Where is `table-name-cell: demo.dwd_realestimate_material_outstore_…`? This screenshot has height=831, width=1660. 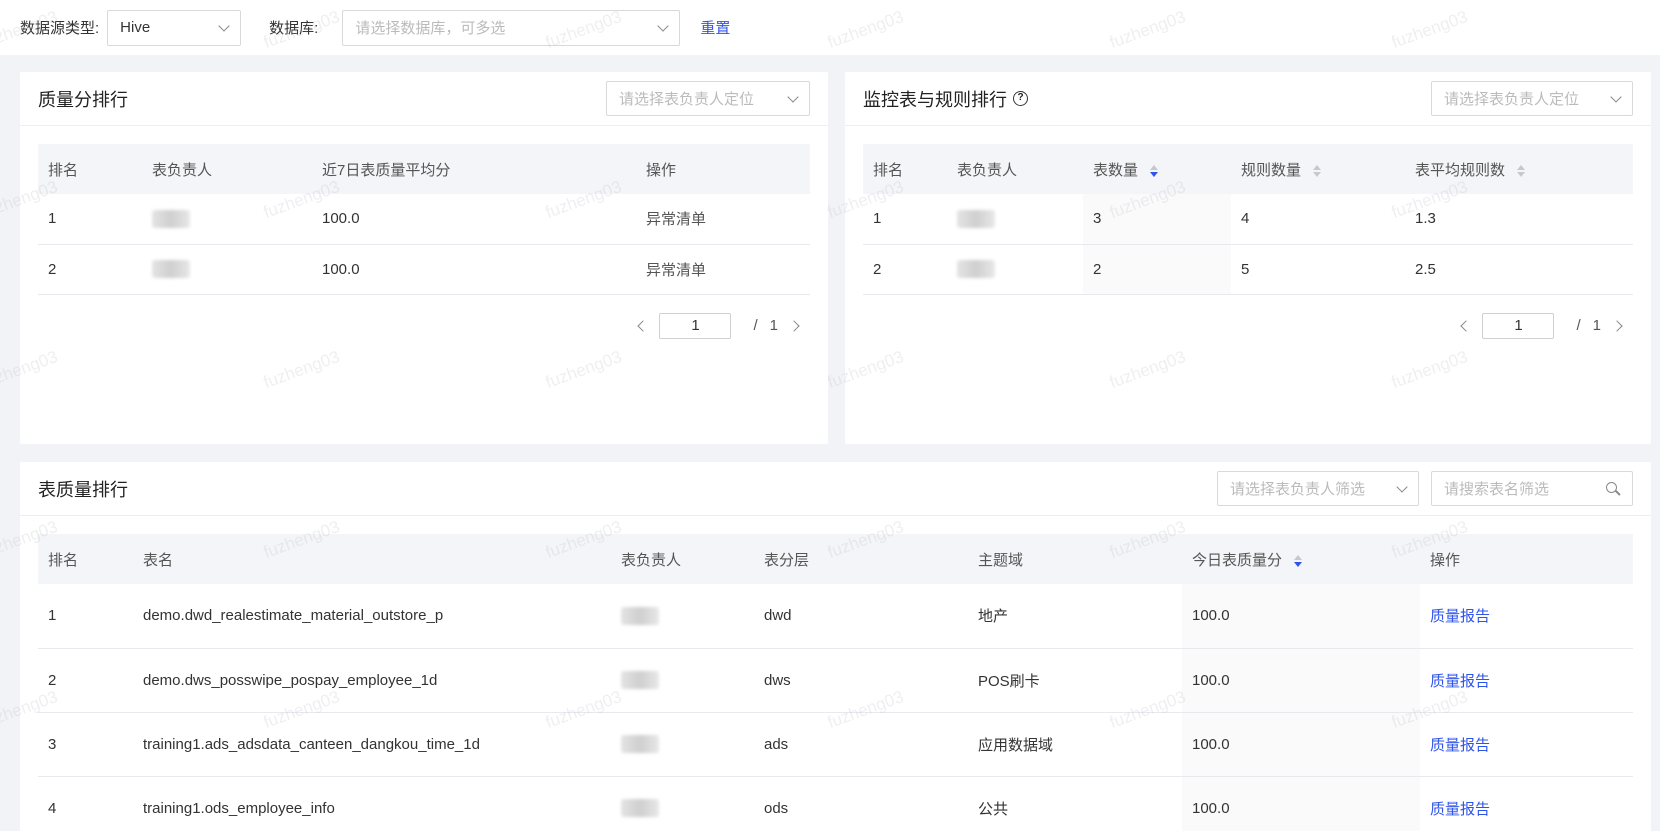 table-name-cell: demo.dwd_realestimate_material_outstore_… is located at coordinates (372, 616).